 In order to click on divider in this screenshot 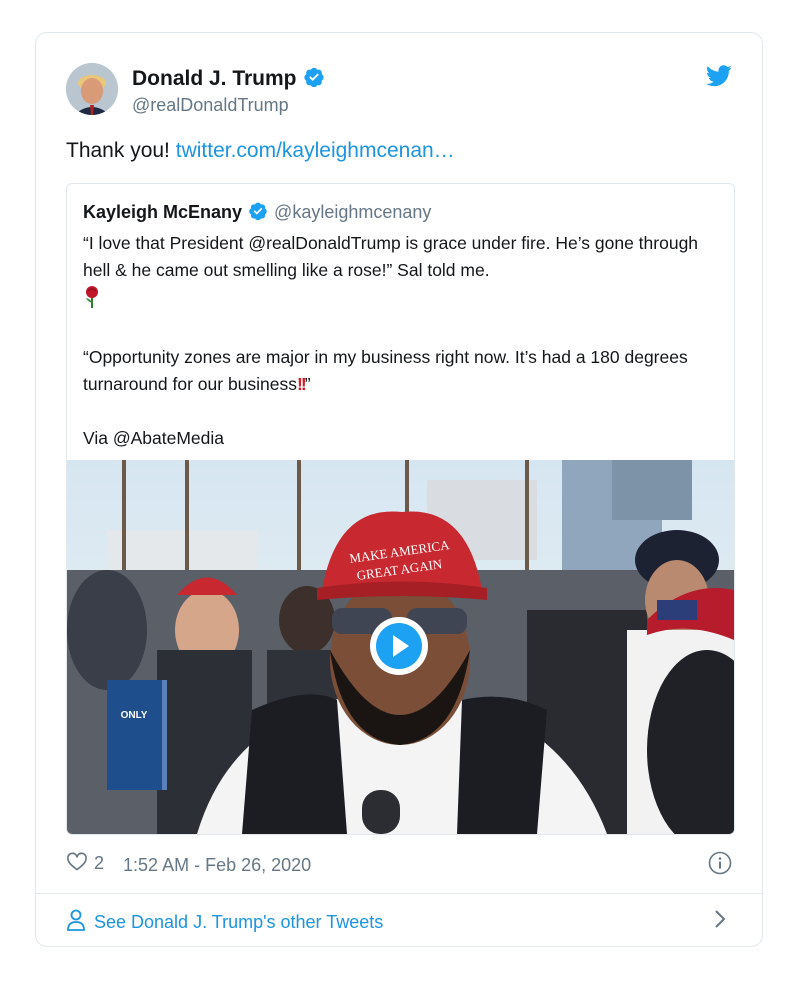, I will do `click(399, 893)`.